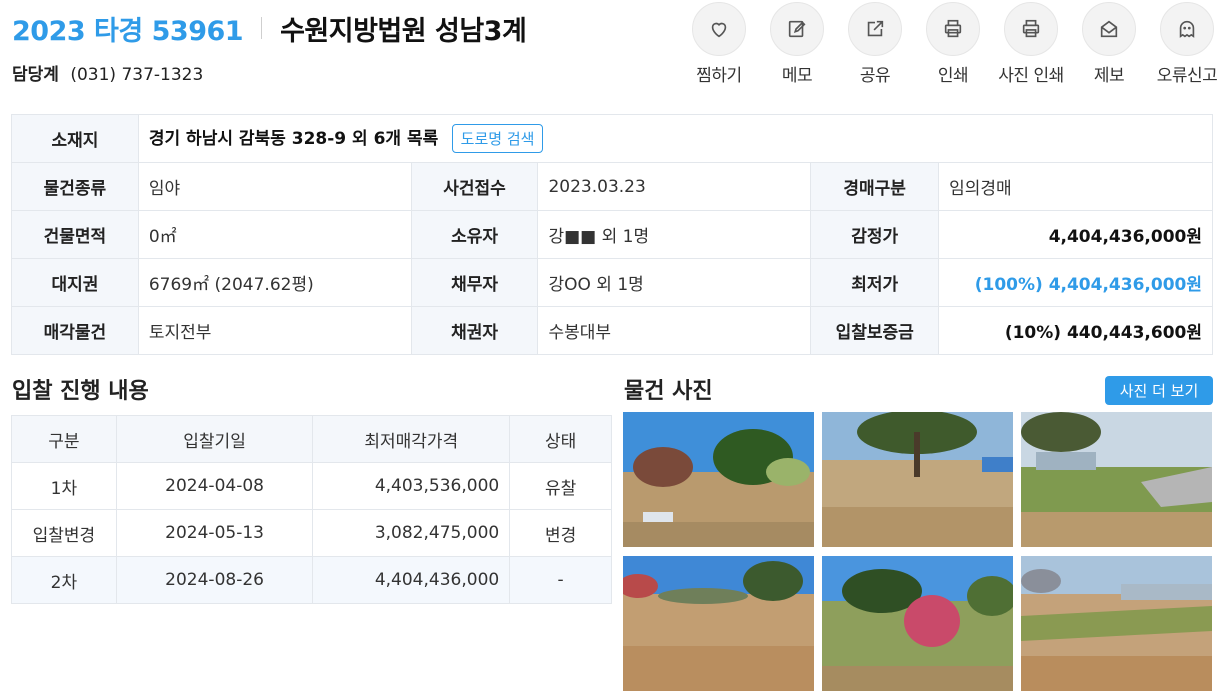  I want to click on bid-date: 2024-04-08, so click(214, 486).